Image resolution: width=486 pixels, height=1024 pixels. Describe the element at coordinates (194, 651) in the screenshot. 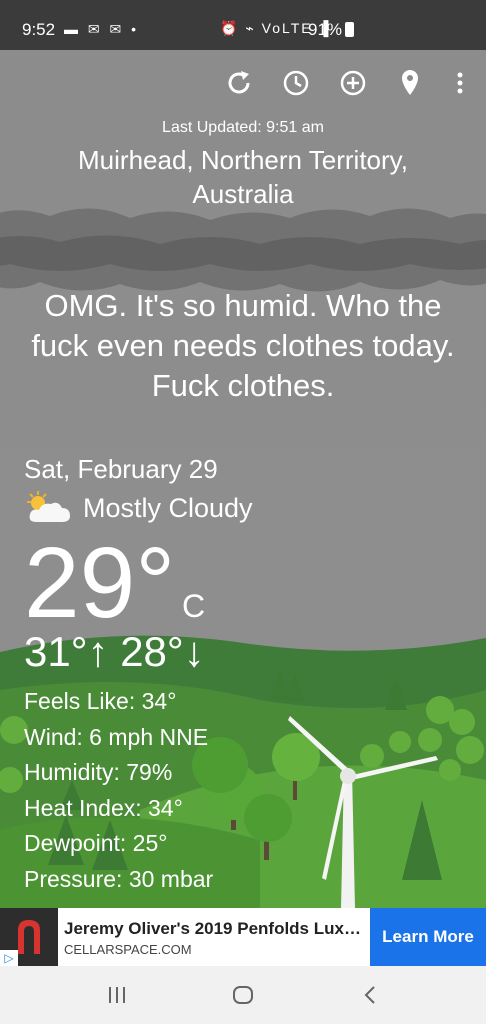

I see `down-arrow-icon: ↓` at that location.